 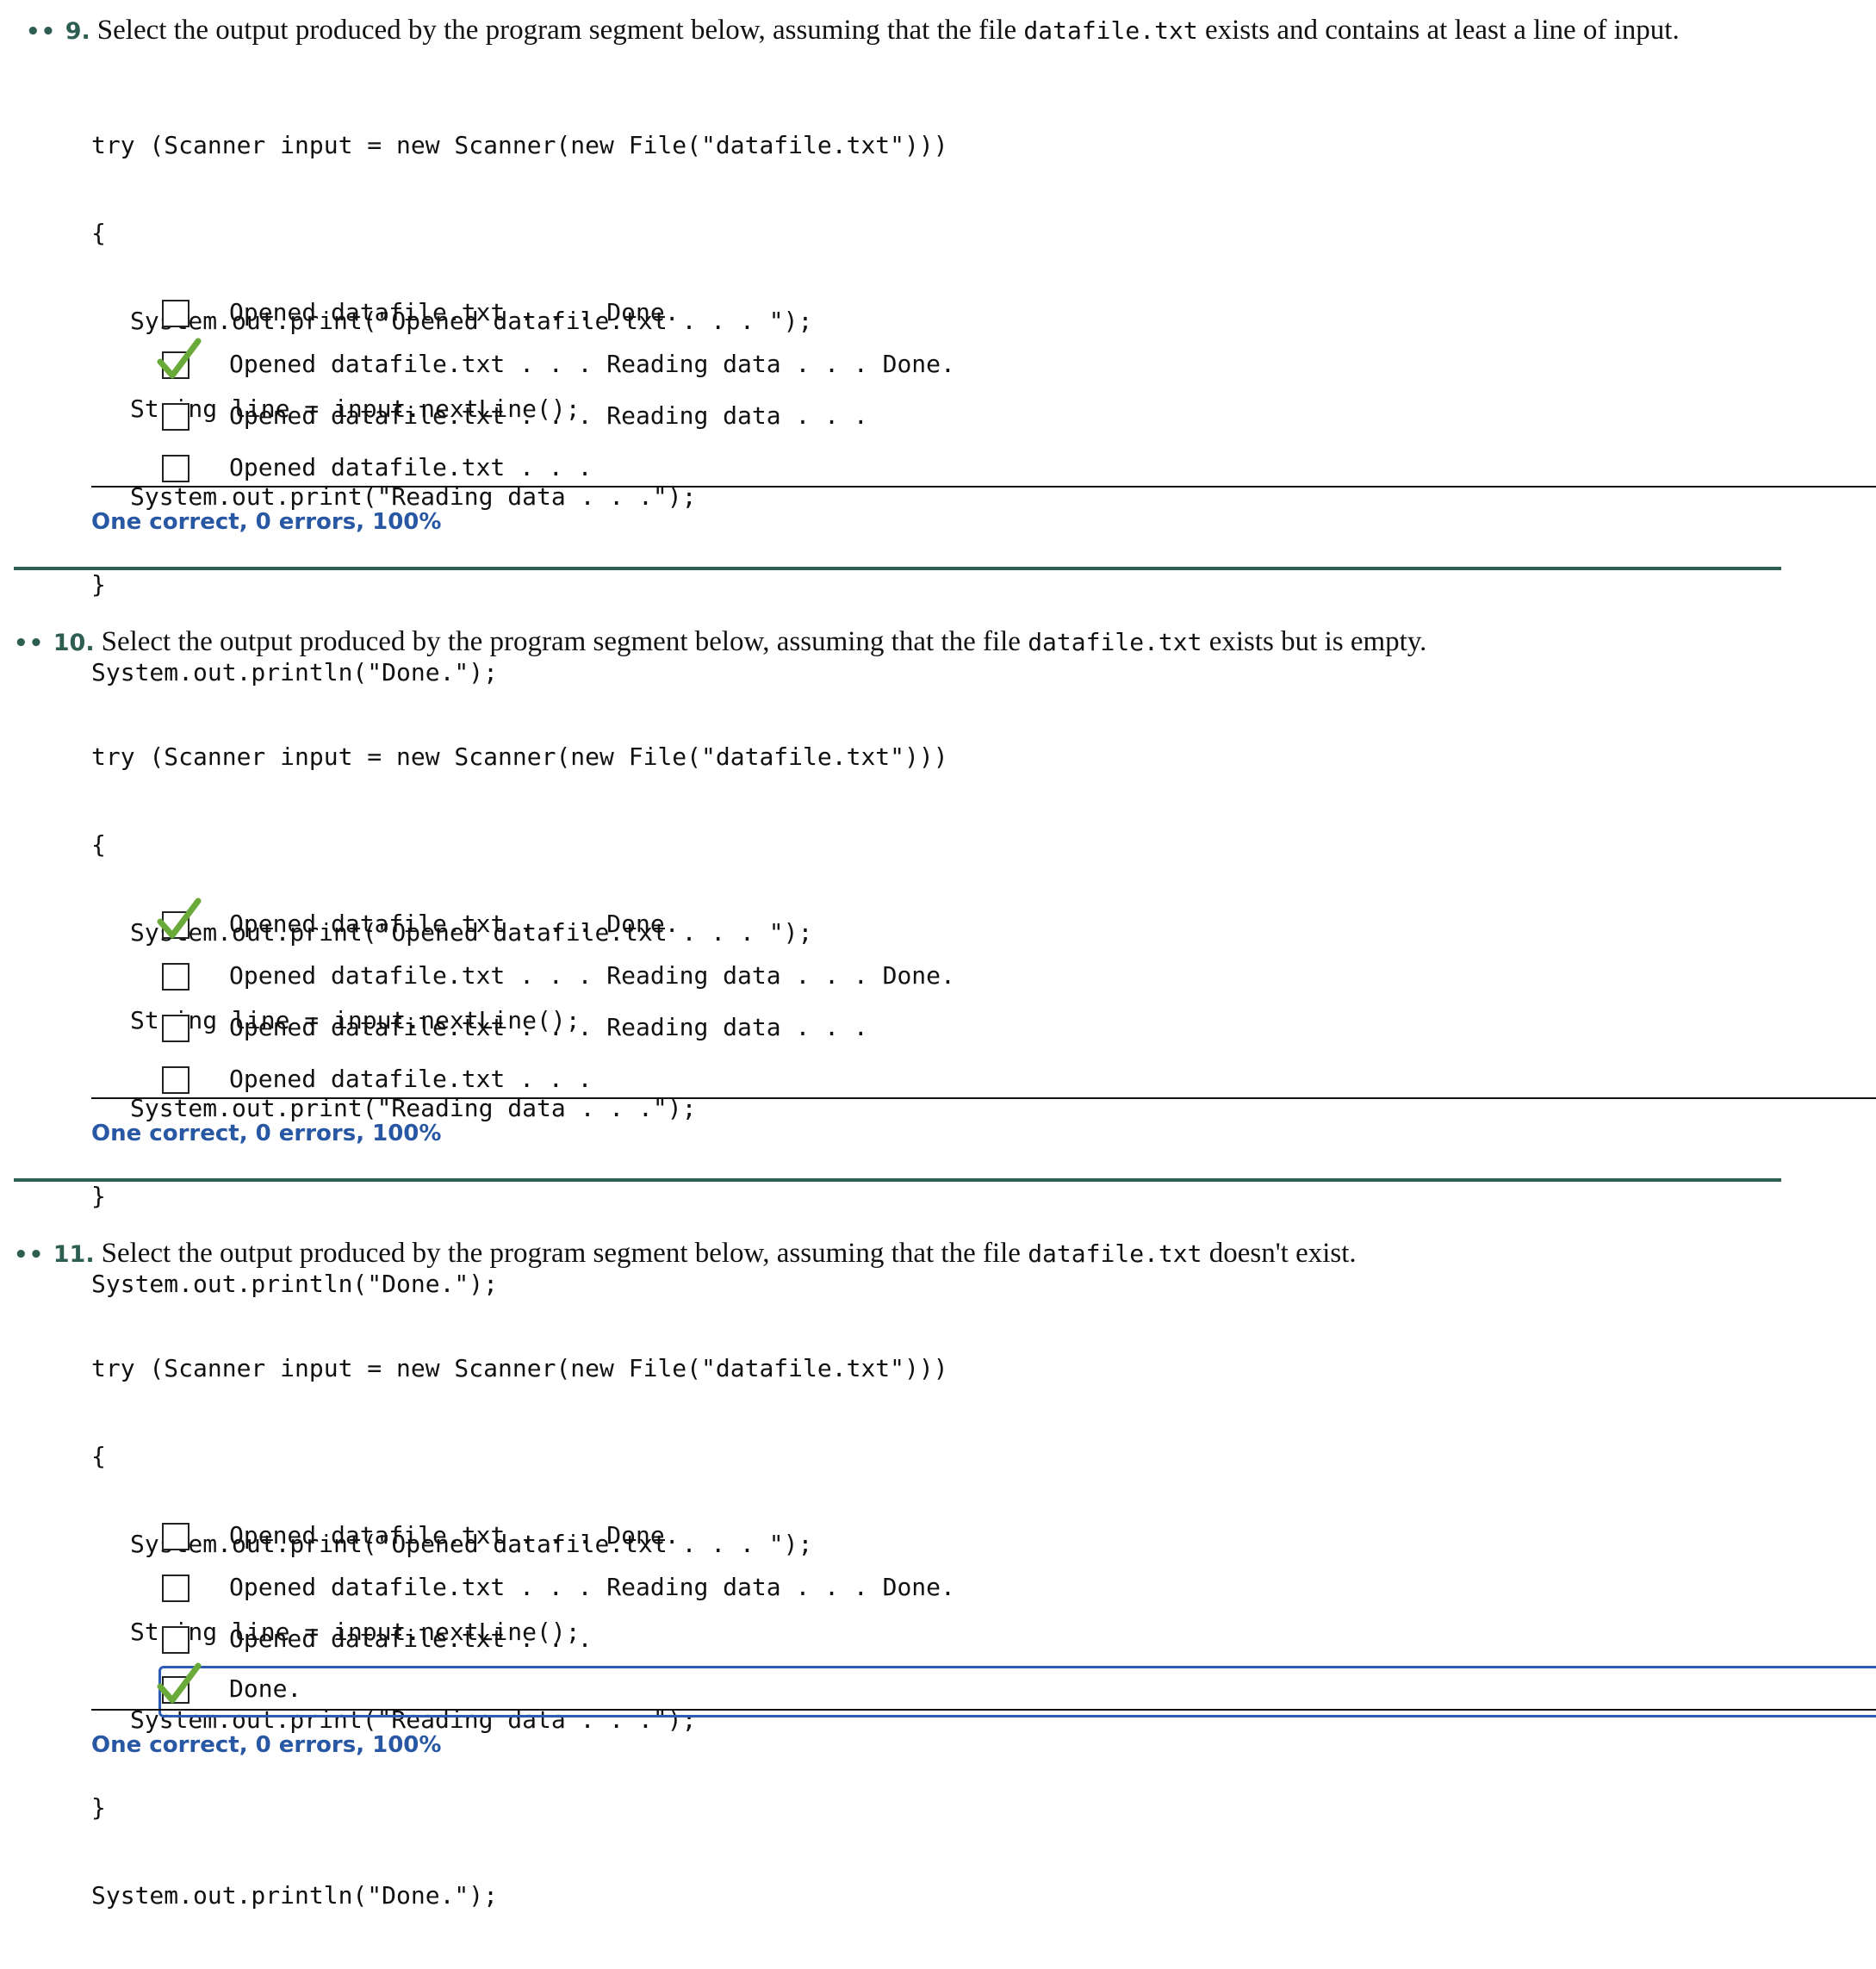 What do you see at coordinates (74, 1255) in the screenshot?
I see `question-number: 11.` at bounding box center [74, 1255].